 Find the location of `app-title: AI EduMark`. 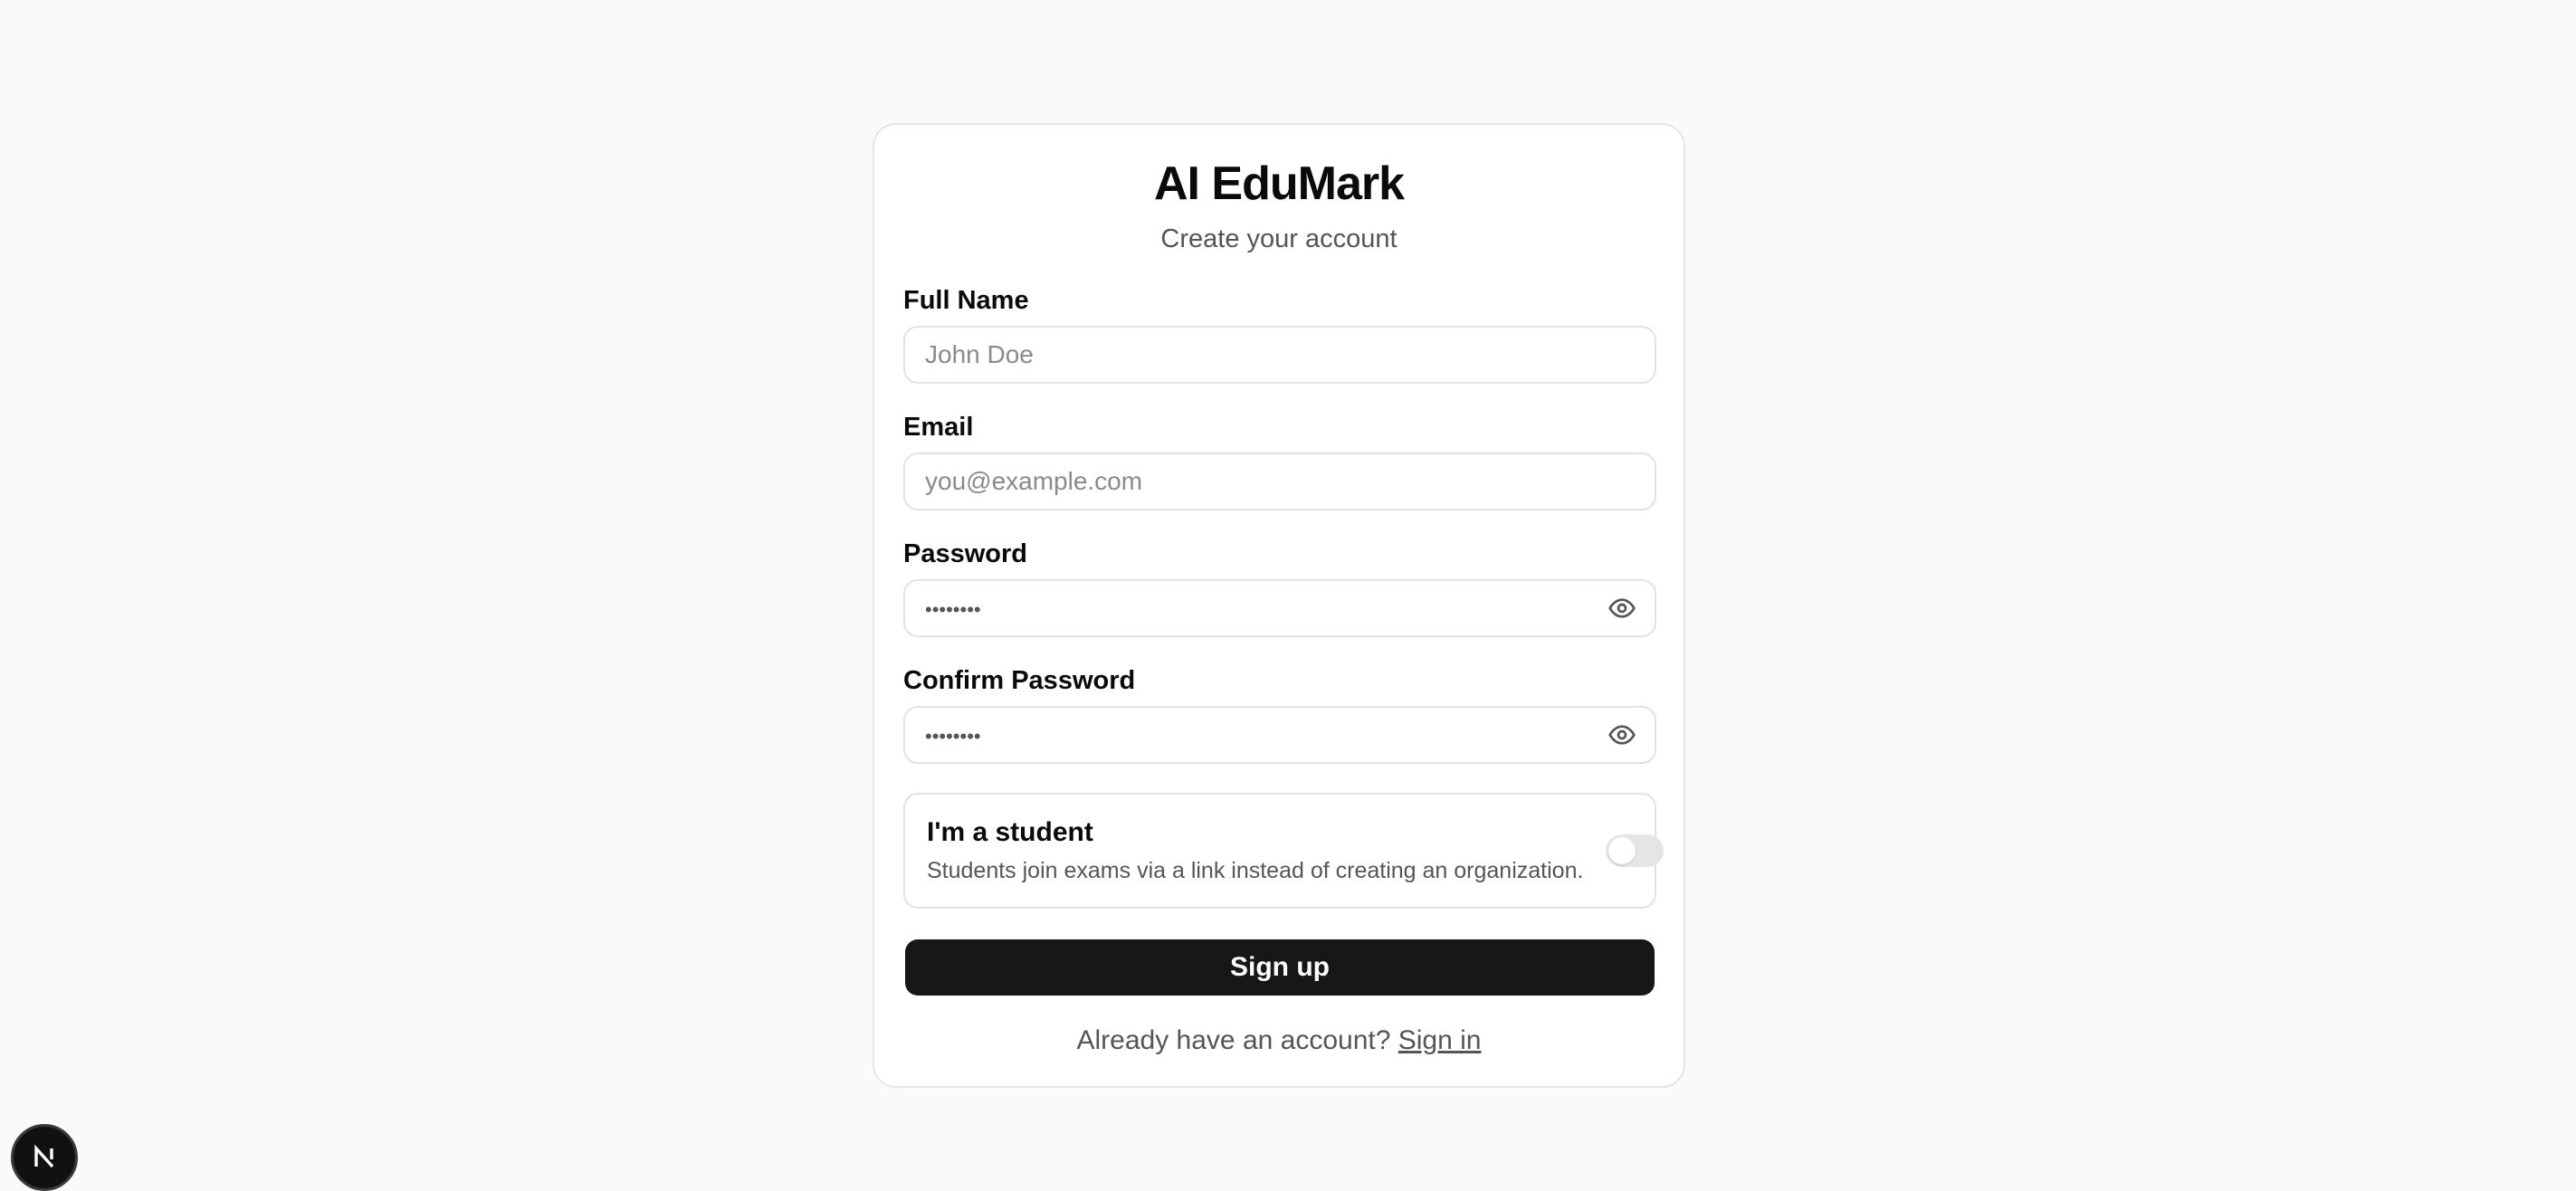

app-title: AI EduMark is located at coordinates (1279, 184).